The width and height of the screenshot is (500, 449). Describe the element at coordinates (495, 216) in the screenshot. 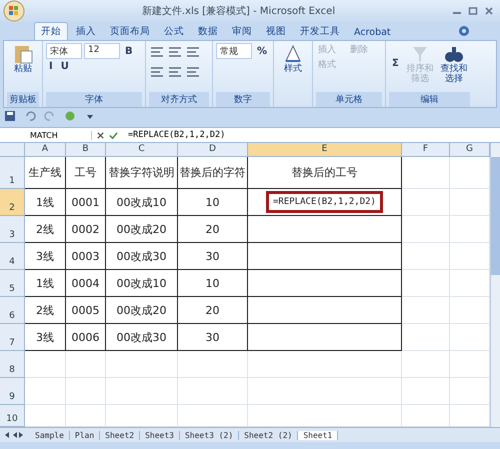

I see `scroll-thumb` at that location.